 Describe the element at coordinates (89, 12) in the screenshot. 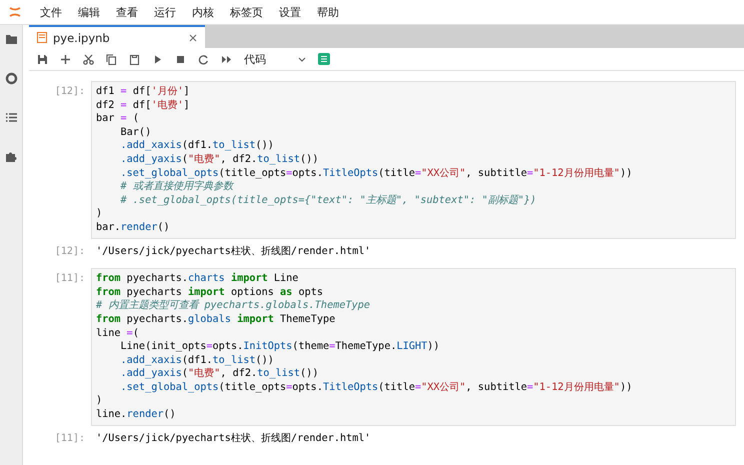

I see `menu-item: 编辑` at that location.